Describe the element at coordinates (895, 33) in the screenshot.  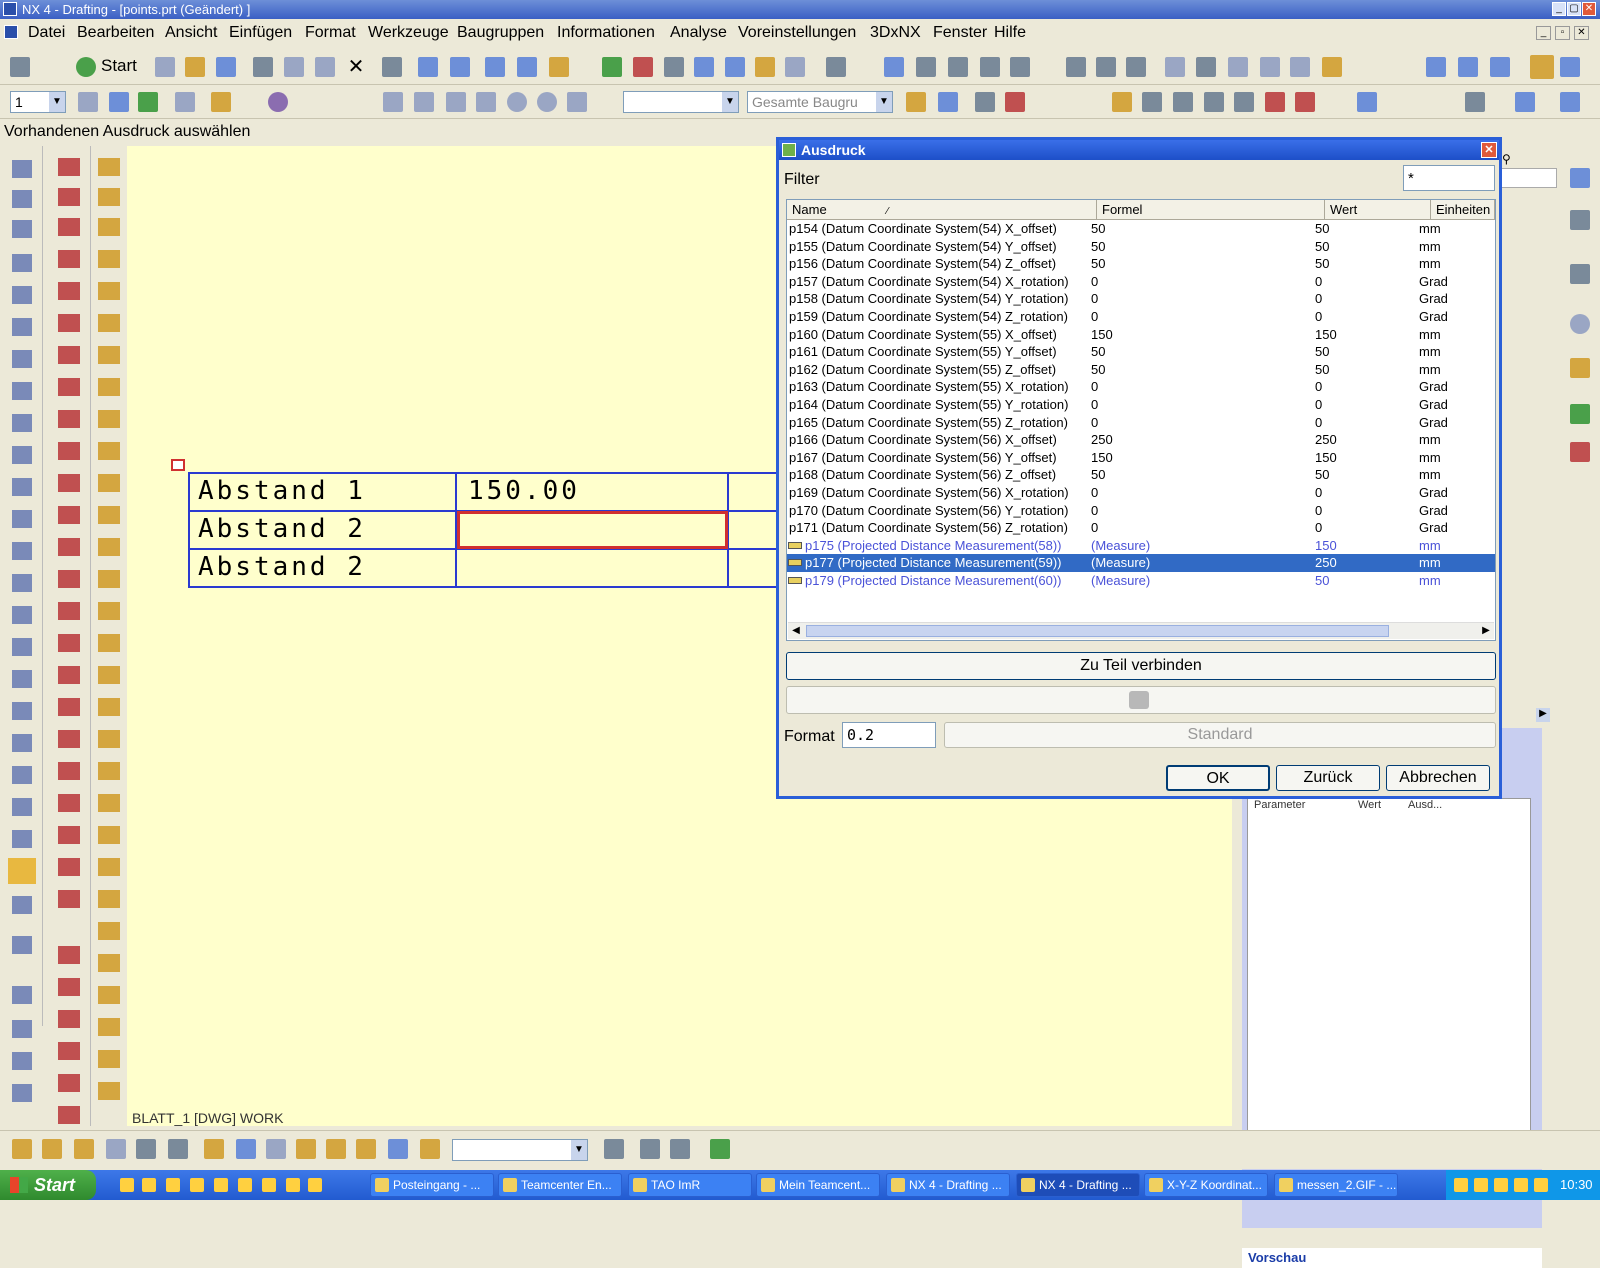
I see `menu-3dxnx: 3DxNX` at that location.